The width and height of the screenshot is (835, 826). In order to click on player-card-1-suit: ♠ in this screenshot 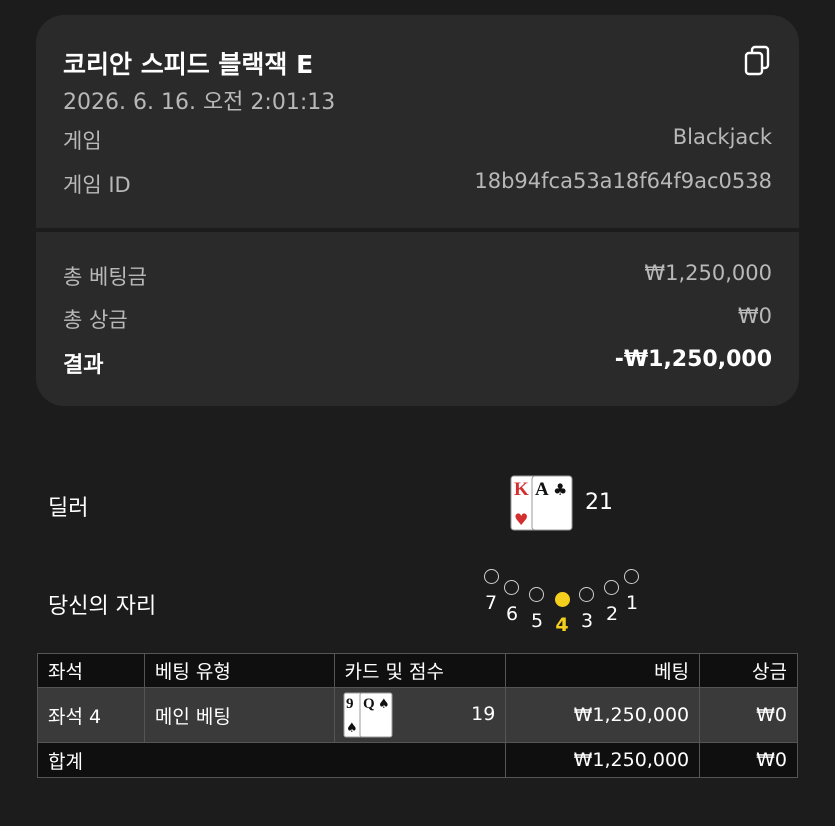, I will do `click(352, 728)`.